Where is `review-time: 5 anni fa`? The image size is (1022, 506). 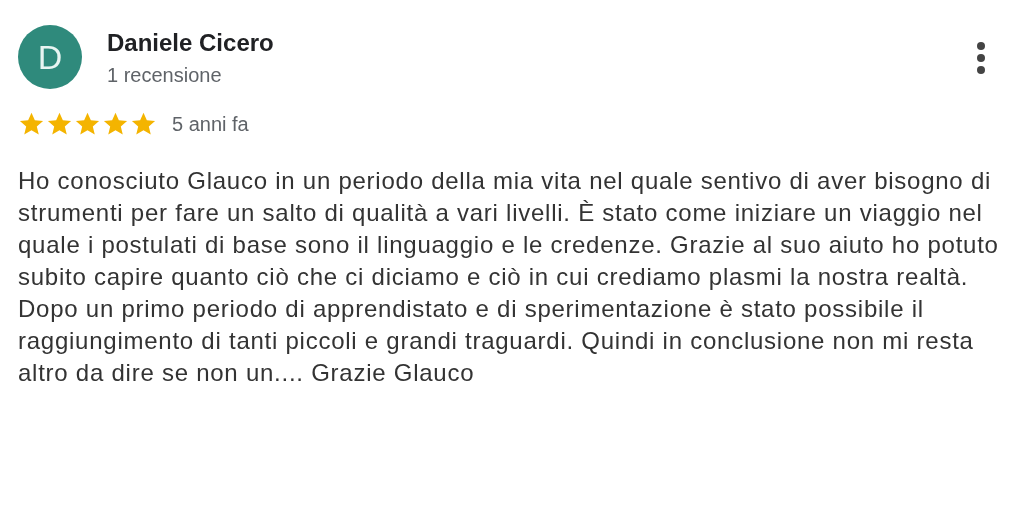
review-time: 5 anni fa is located at coordinates (210, 124).